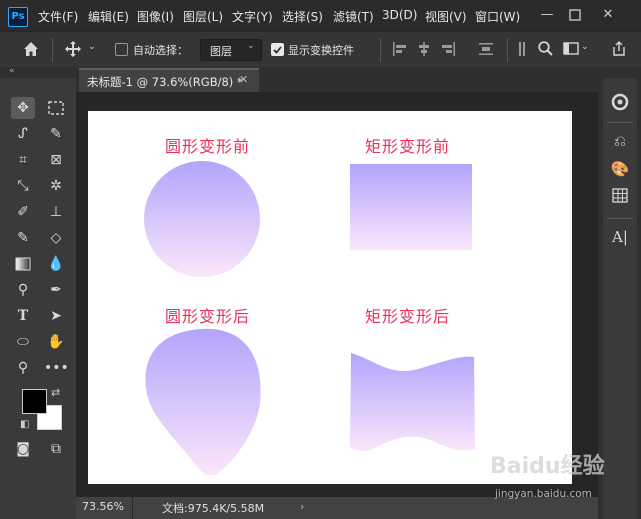 The height and width of the screenshot is (519, 641). I want to click on move-tool-icon: ✥, so click(23, 108).